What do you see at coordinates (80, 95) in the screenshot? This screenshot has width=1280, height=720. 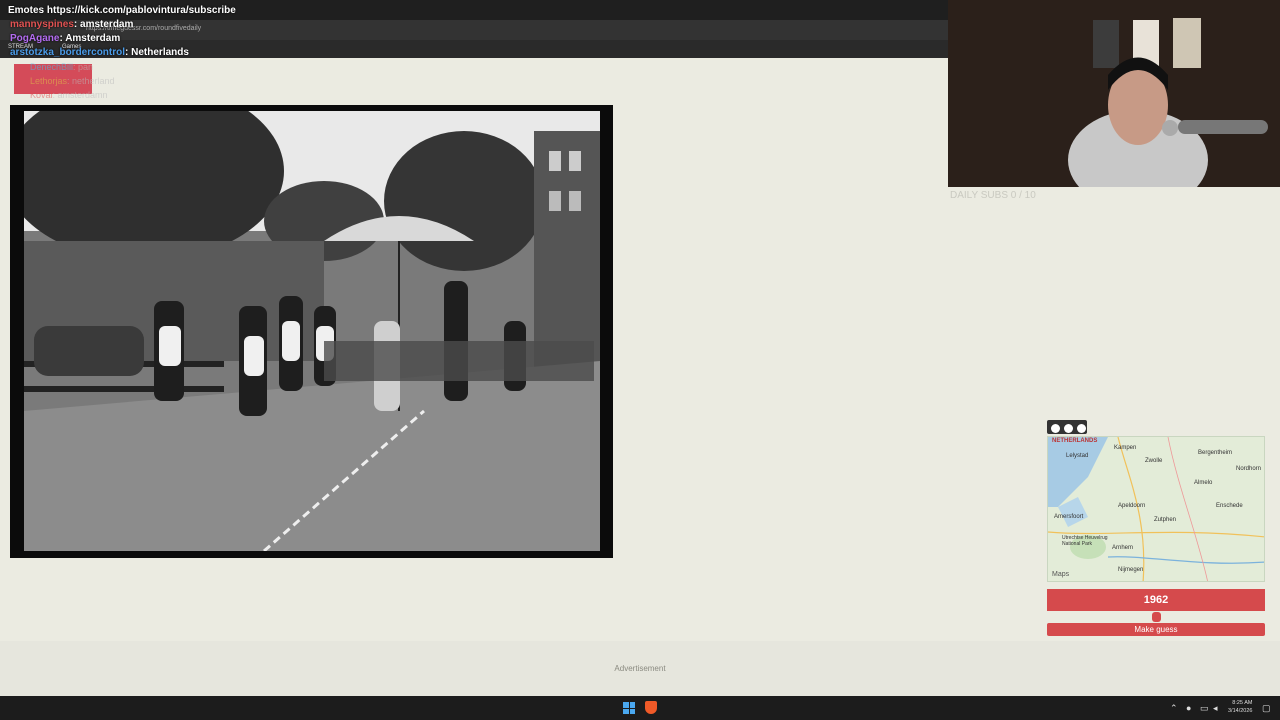 I see `chat-text: : amsterdamn` at bounding box center [80, 95].